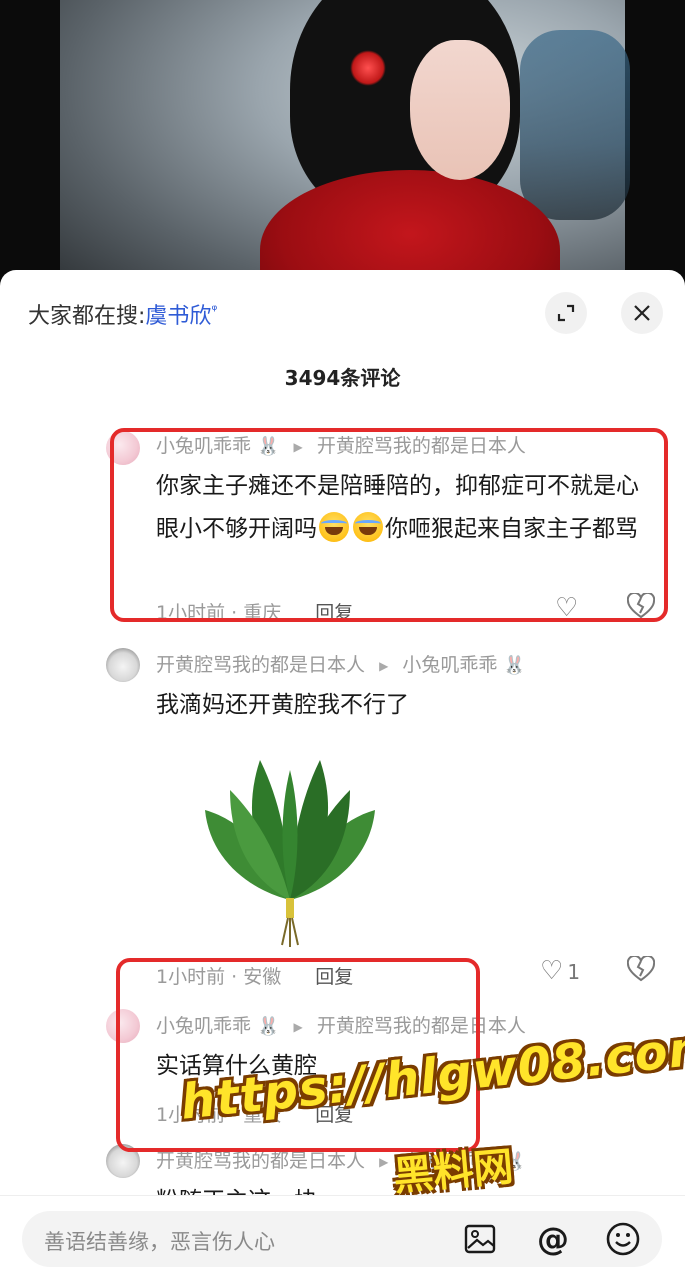 This screenshot has height=1281, width=685. Describe the element at coordinates (178, 316) in the screenshot. I see `trending-search-keyword: 虞书欣` at that location.